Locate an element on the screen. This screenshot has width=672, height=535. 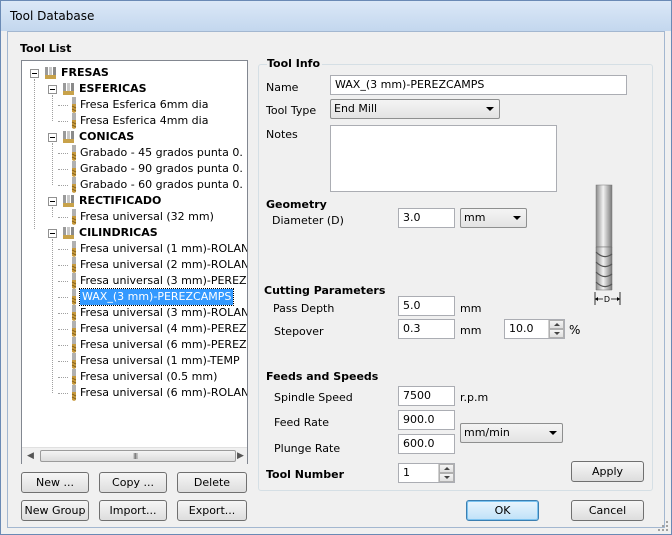
tool-number-spinner is located at coordinates (446, 473).